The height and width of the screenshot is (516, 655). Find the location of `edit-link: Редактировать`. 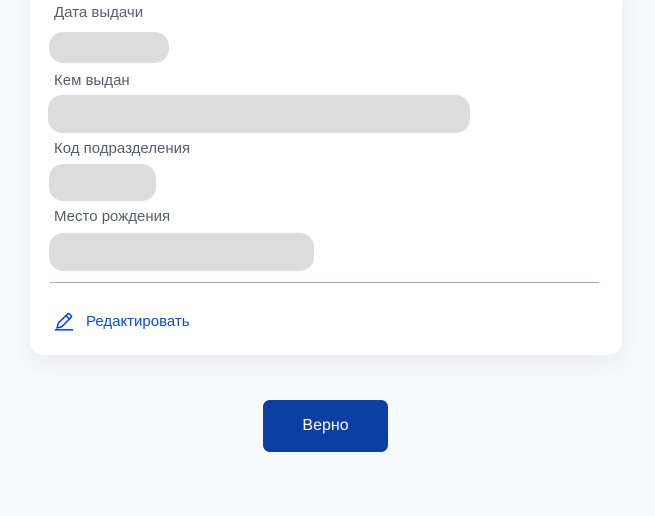

edit-link: Редактировать is located at coordinates (122, 321).